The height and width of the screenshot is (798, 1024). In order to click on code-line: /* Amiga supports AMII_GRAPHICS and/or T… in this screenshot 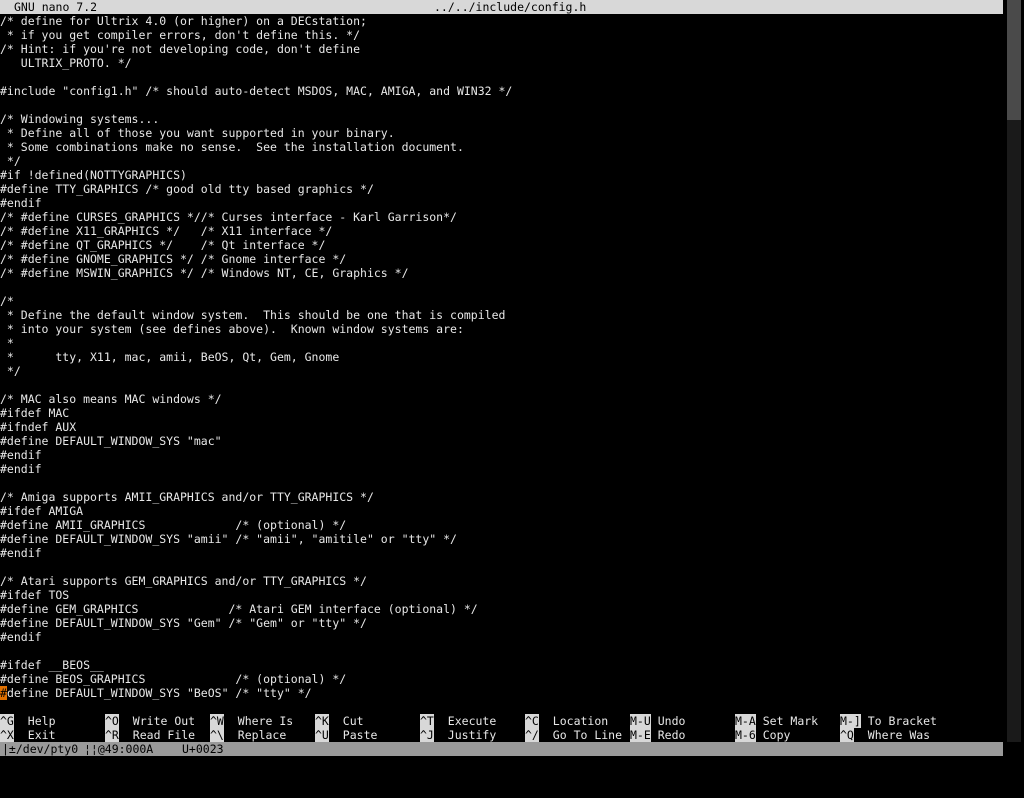, I will do `click(501, 497)`.